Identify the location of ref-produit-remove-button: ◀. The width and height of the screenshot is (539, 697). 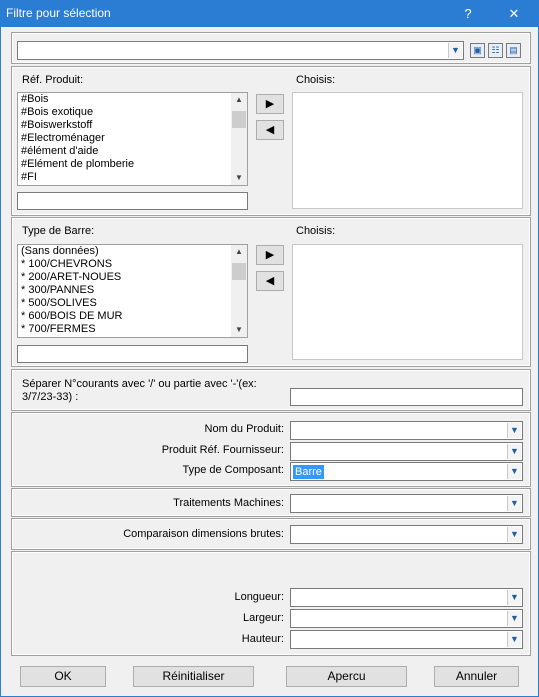
(270, 130).